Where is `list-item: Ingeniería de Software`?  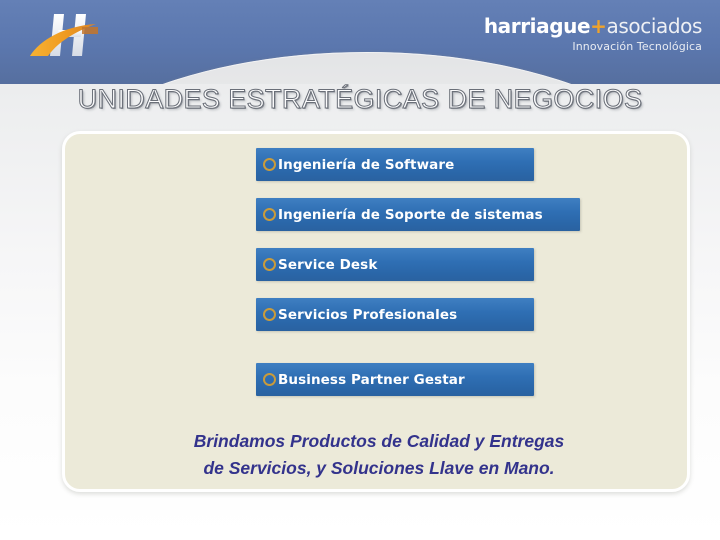
list-item: Ingeniería de Software is located at coordinates (395, 164).